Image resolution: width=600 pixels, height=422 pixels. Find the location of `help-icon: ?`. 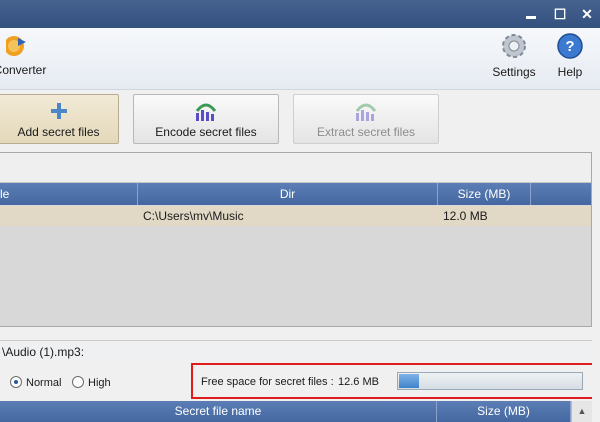

help-icon: ? is located at coordinates (570, 46).